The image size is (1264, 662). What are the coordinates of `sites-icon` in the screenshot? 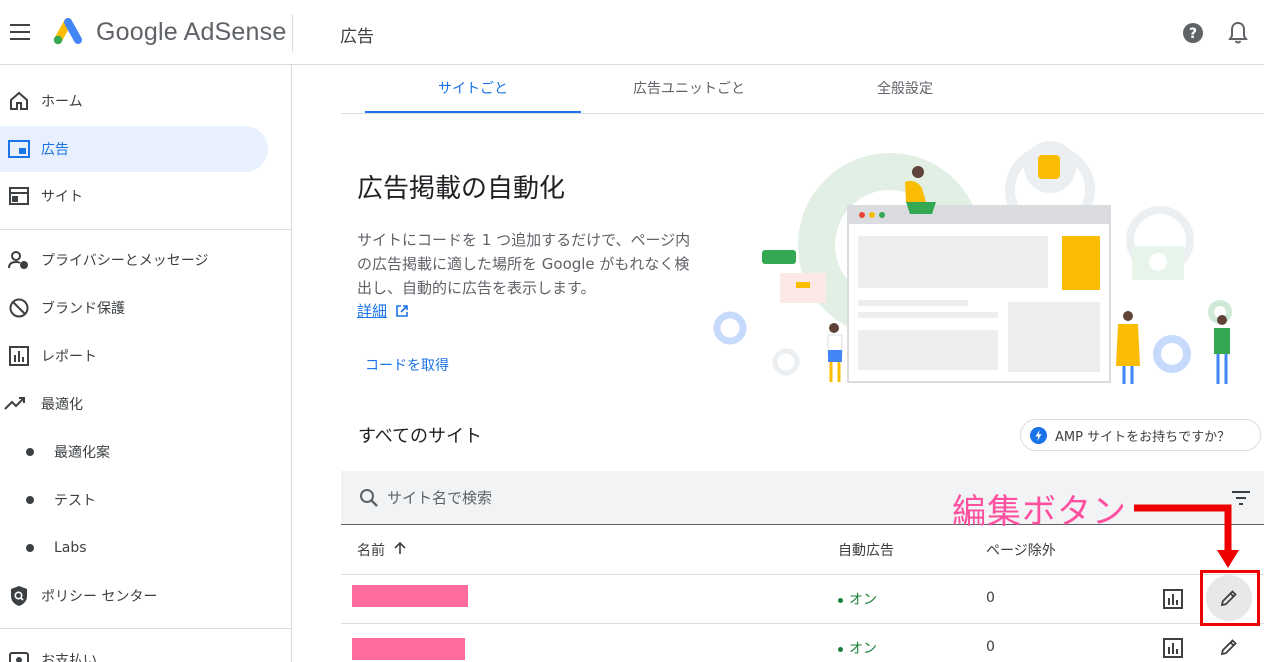 It's located at (19, 196).